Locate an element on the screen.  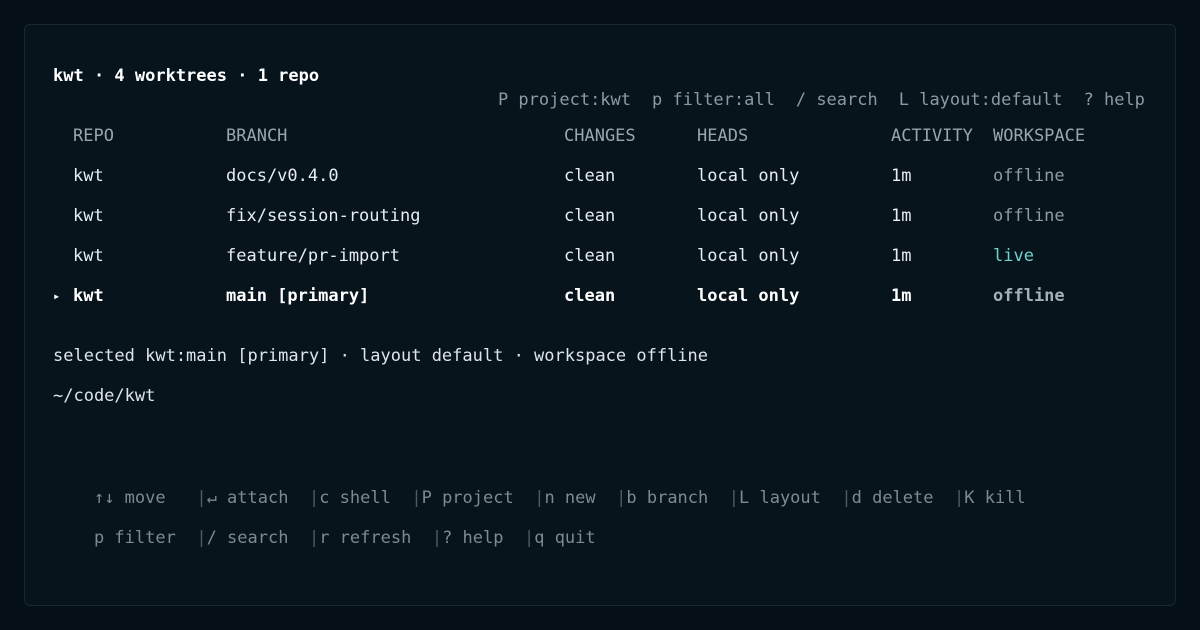
selection-marker-icon: ▸ is located at coordinates (57, 296).